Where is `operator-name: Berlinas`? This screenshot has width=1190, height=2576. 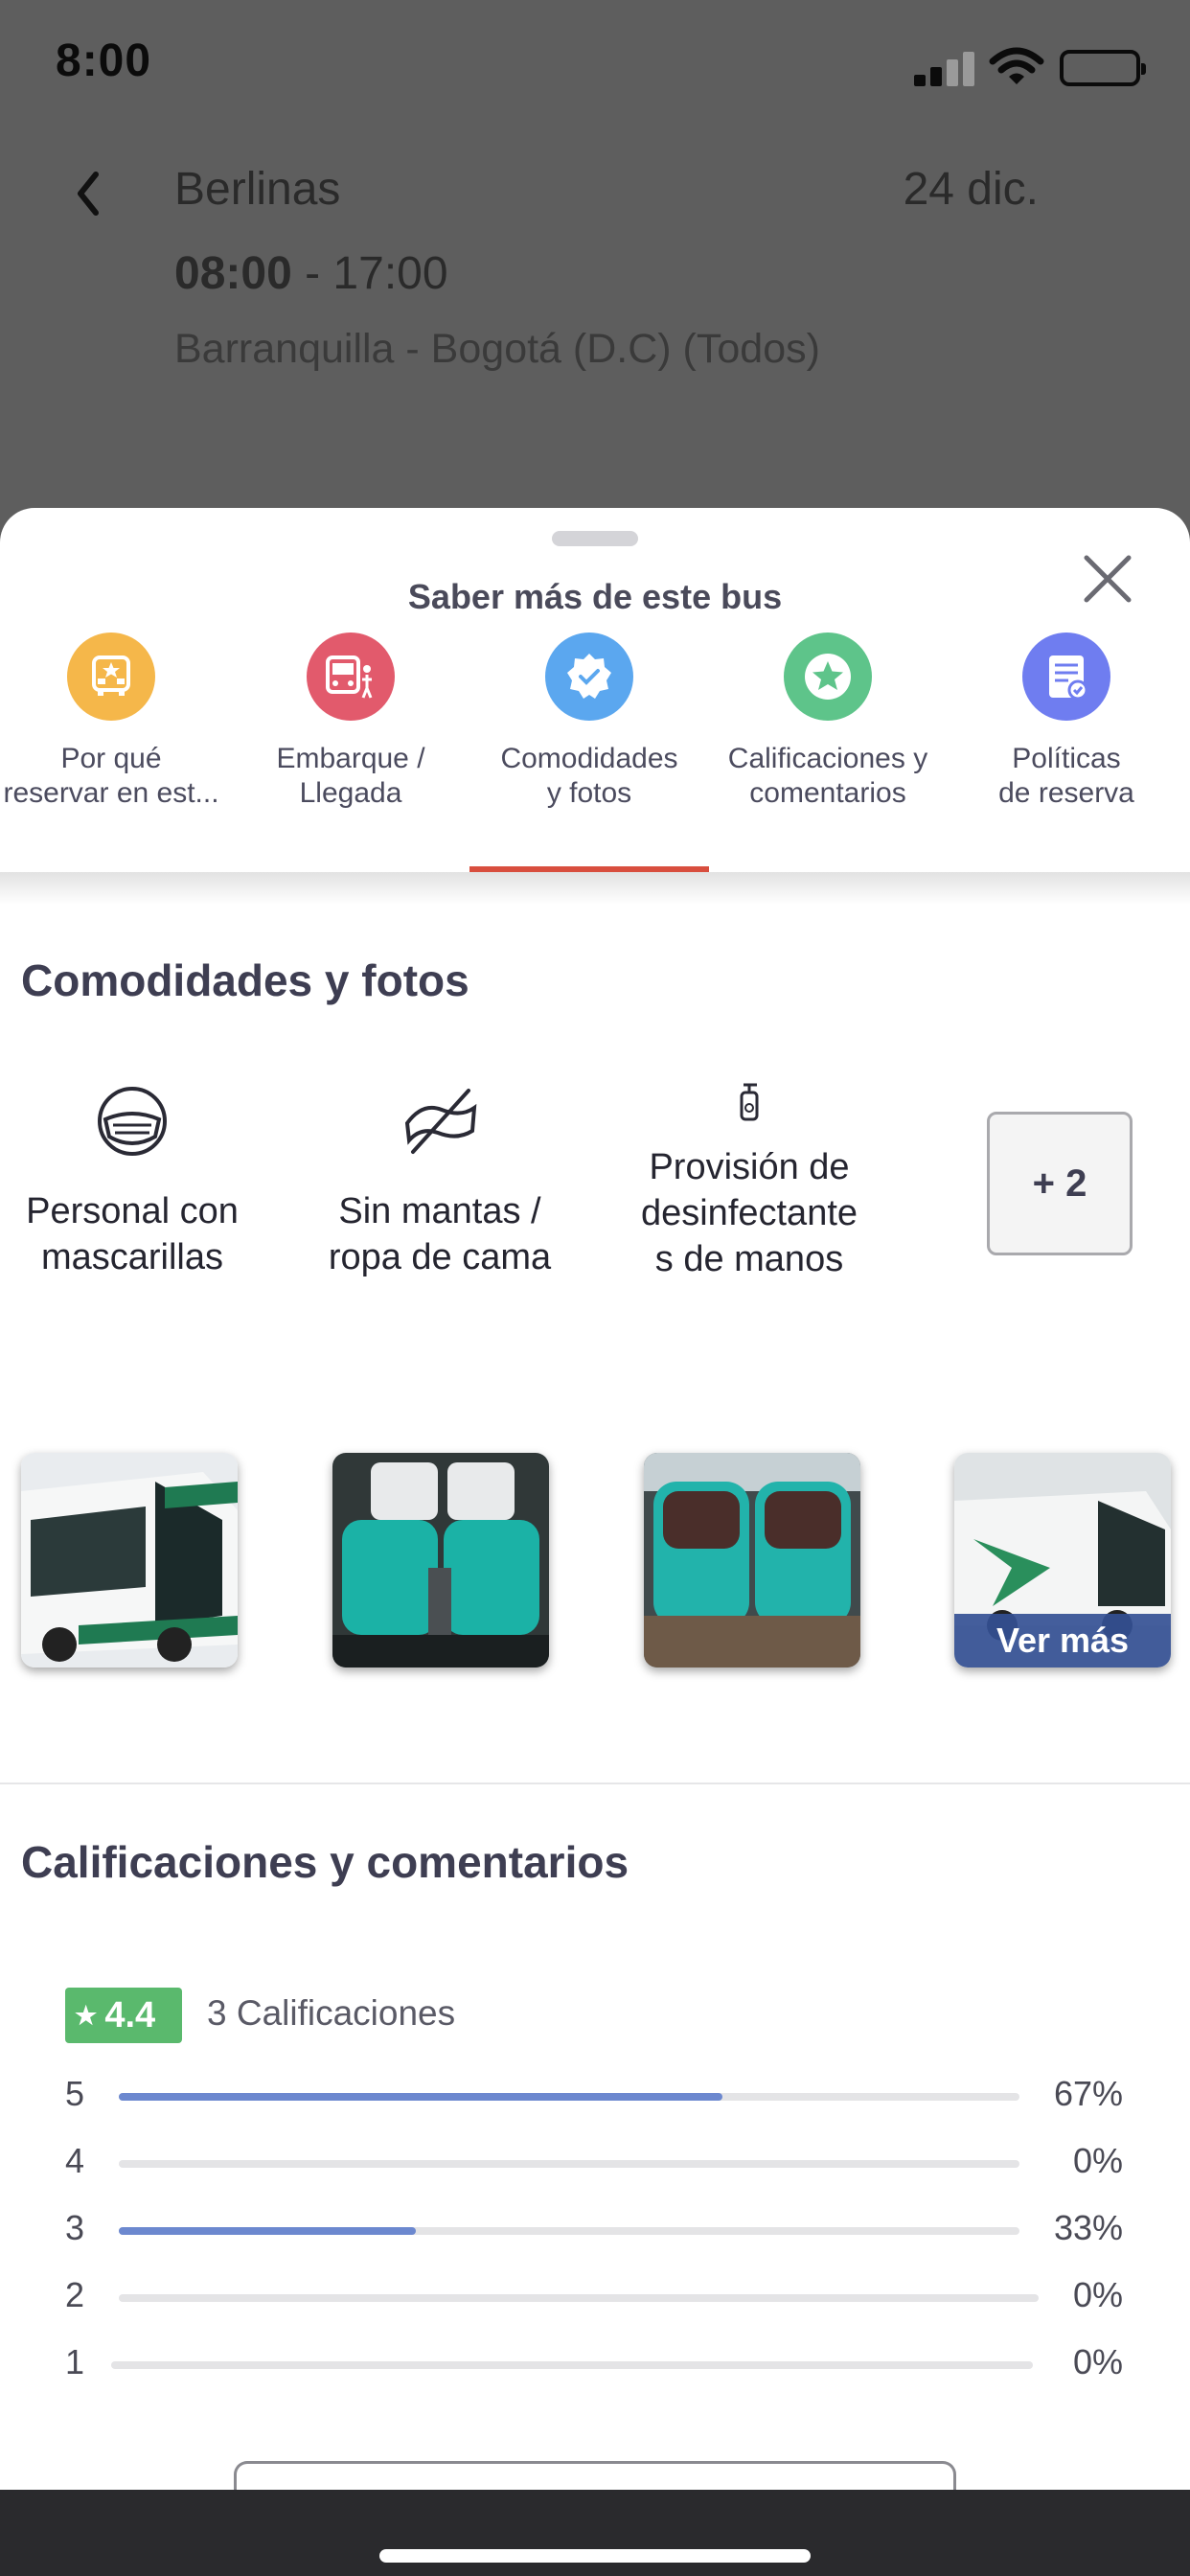 operator-name: Berlinas is located at coordinates (257, 189).